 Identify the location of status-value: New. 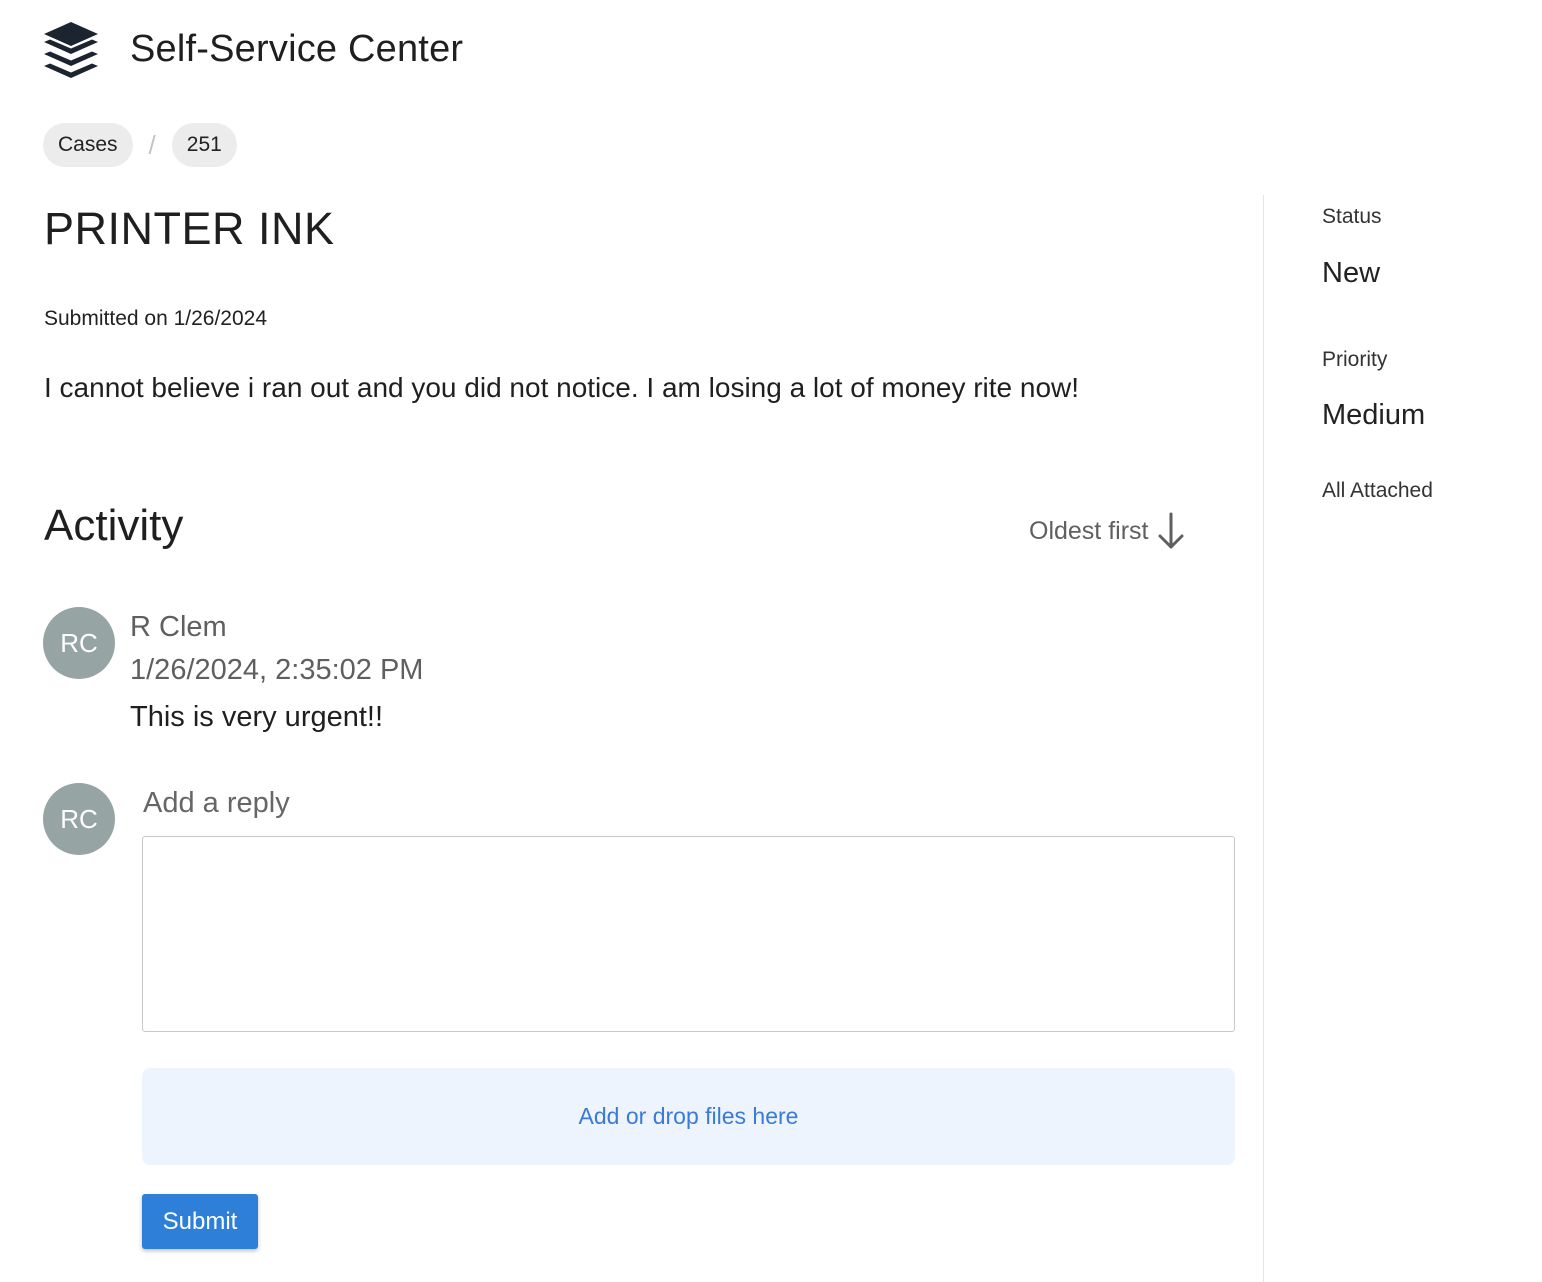
(1351, 273).